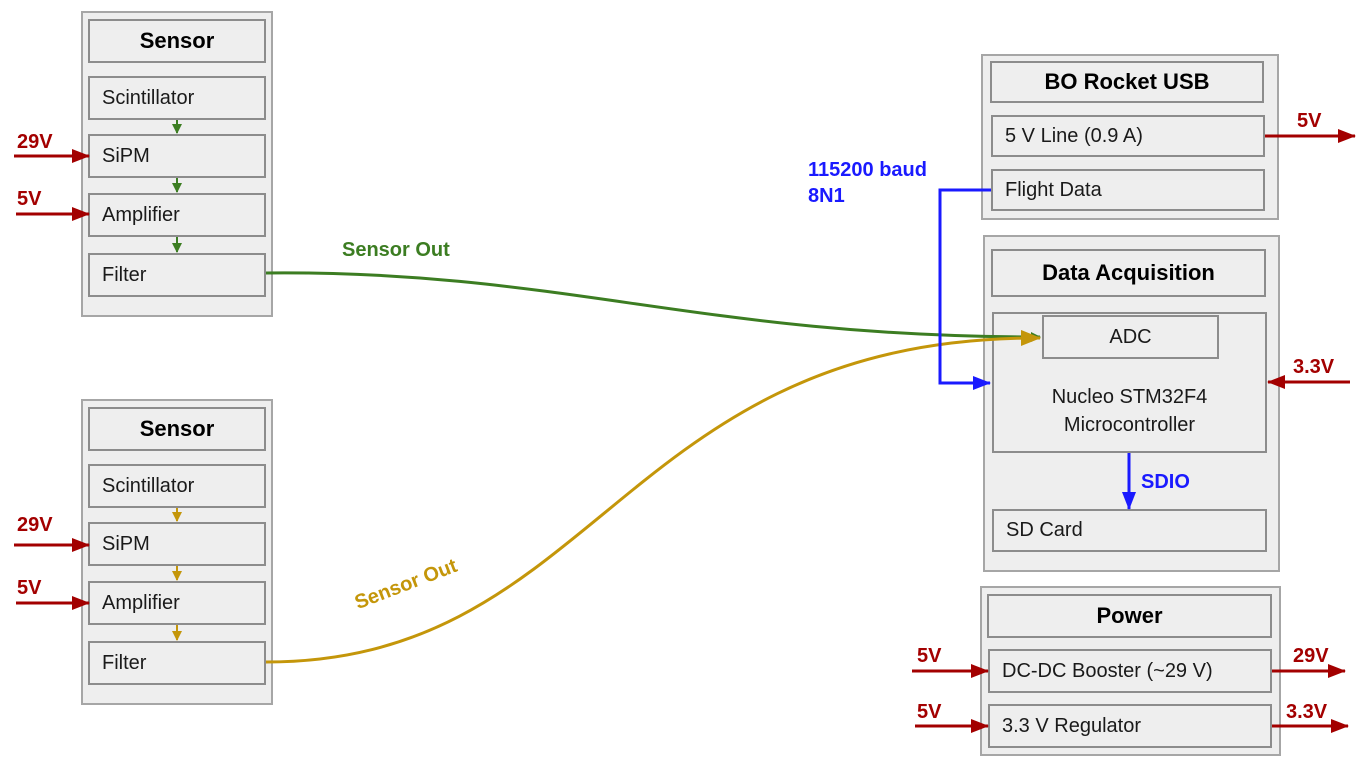 The height and width of the screenshot is (763, 1360). What do you see at coordinates (29, 199) in the screenshot?
I see `sensor-1-amp-voltage-label: 5V` at bounding box center [29, 199].